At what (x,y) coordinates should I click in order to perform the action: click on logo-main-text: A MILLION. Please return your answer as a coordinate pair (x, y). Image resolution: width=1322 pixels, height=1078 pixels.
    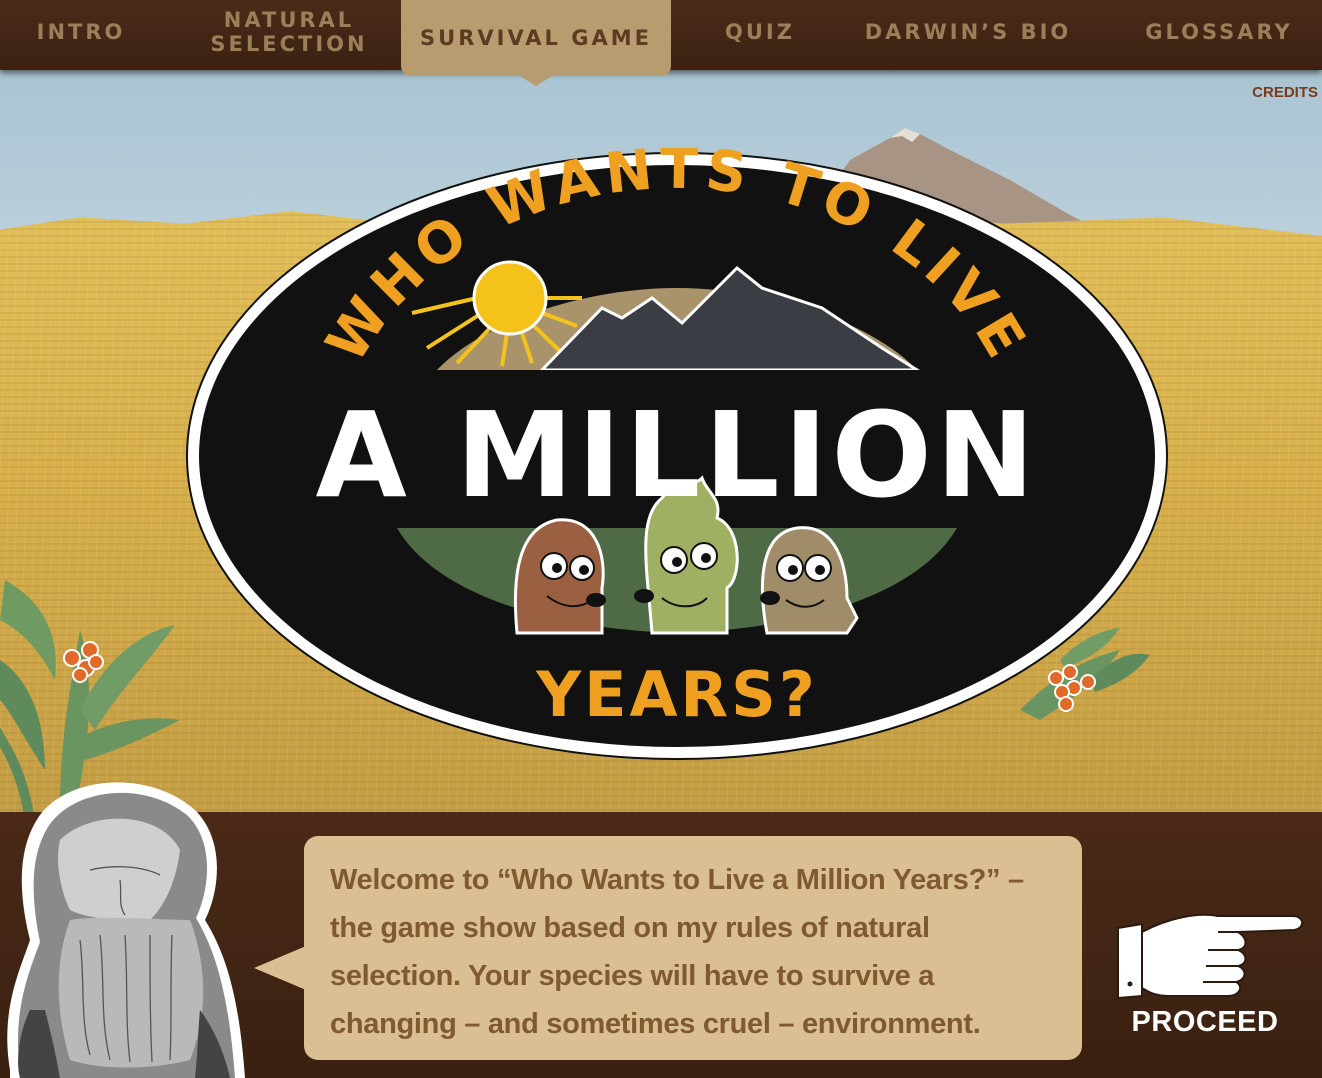
    Looking at the image, I should click on (676, 455).